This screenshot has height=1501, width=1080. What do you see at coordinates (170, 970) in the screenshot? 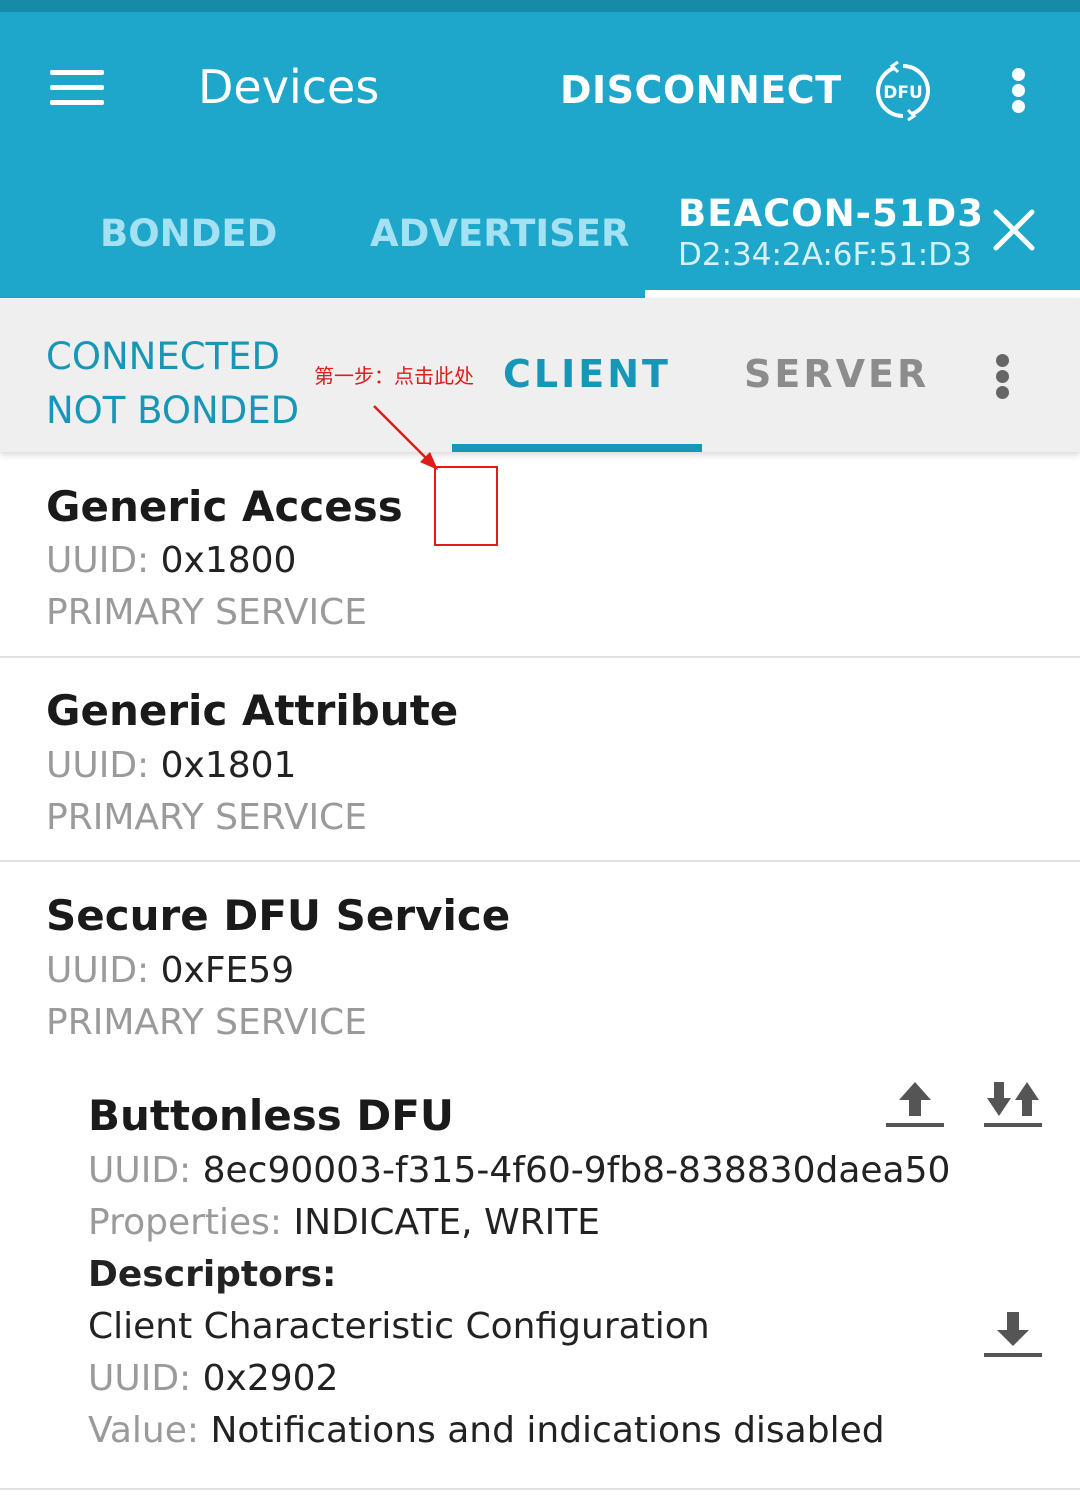
I see `service-uuid: UUID: 0xFE59` at bounding box center [170, 970].